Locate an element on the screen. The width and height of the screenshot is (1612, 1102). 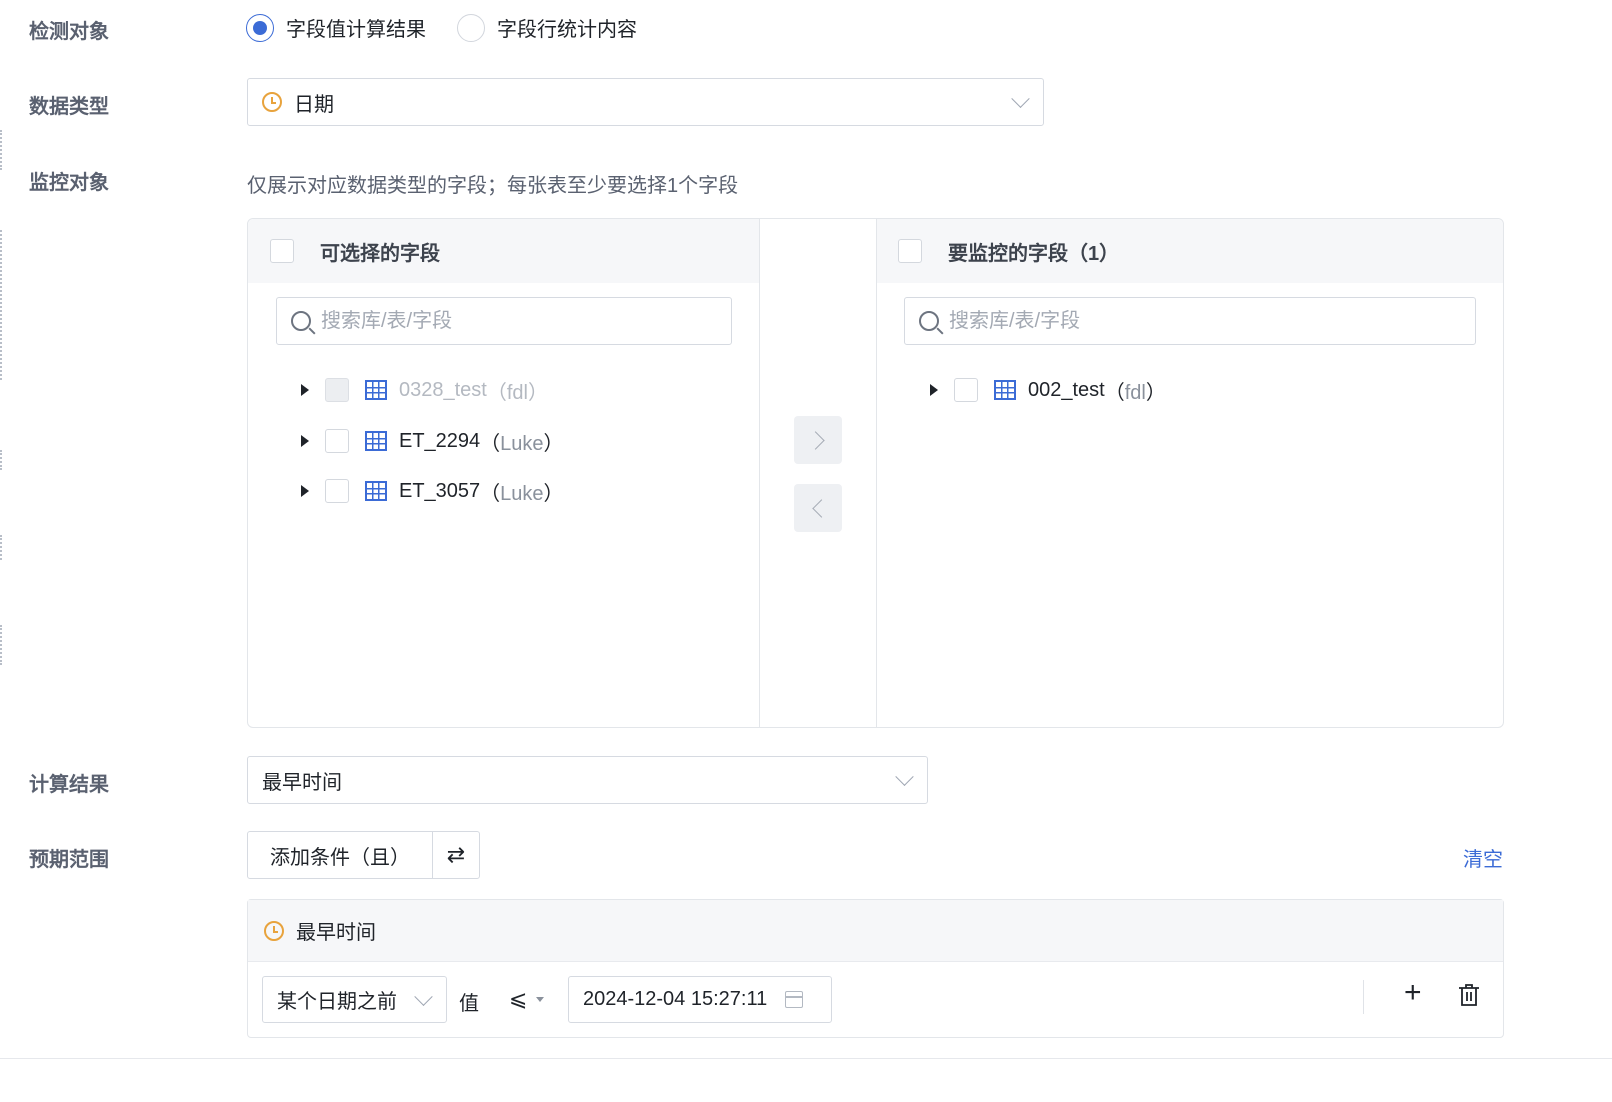
tree-item-0328-test: 0328_test （fdl） is located at coordinates (424, 390).